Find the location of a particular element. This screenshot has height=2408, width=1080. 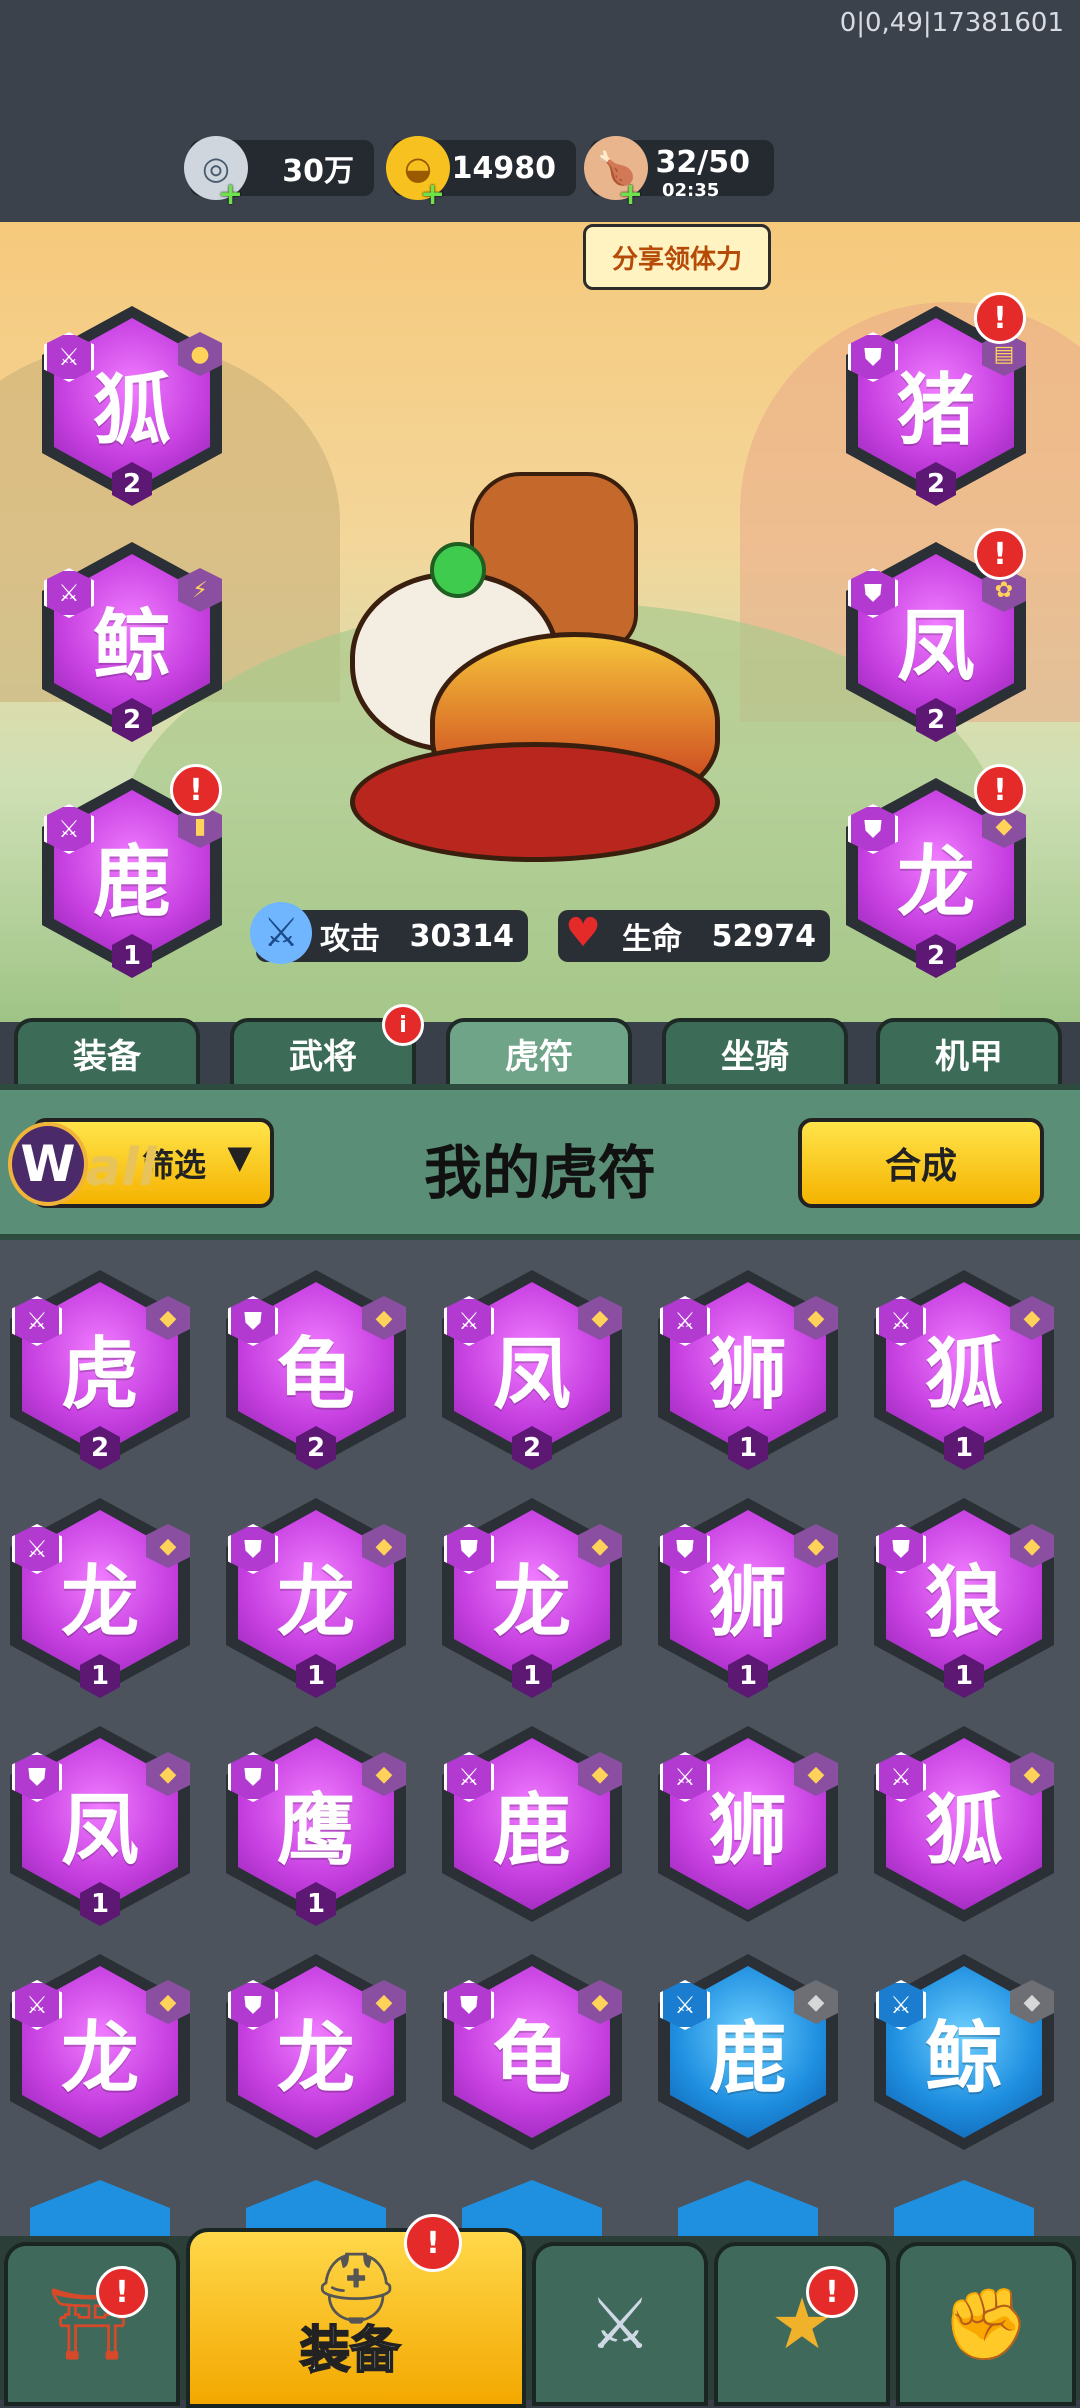

tally-panel-header: 筛选 ▼ W all 我的虎符 合成 is located at coordinates (540, 1162).